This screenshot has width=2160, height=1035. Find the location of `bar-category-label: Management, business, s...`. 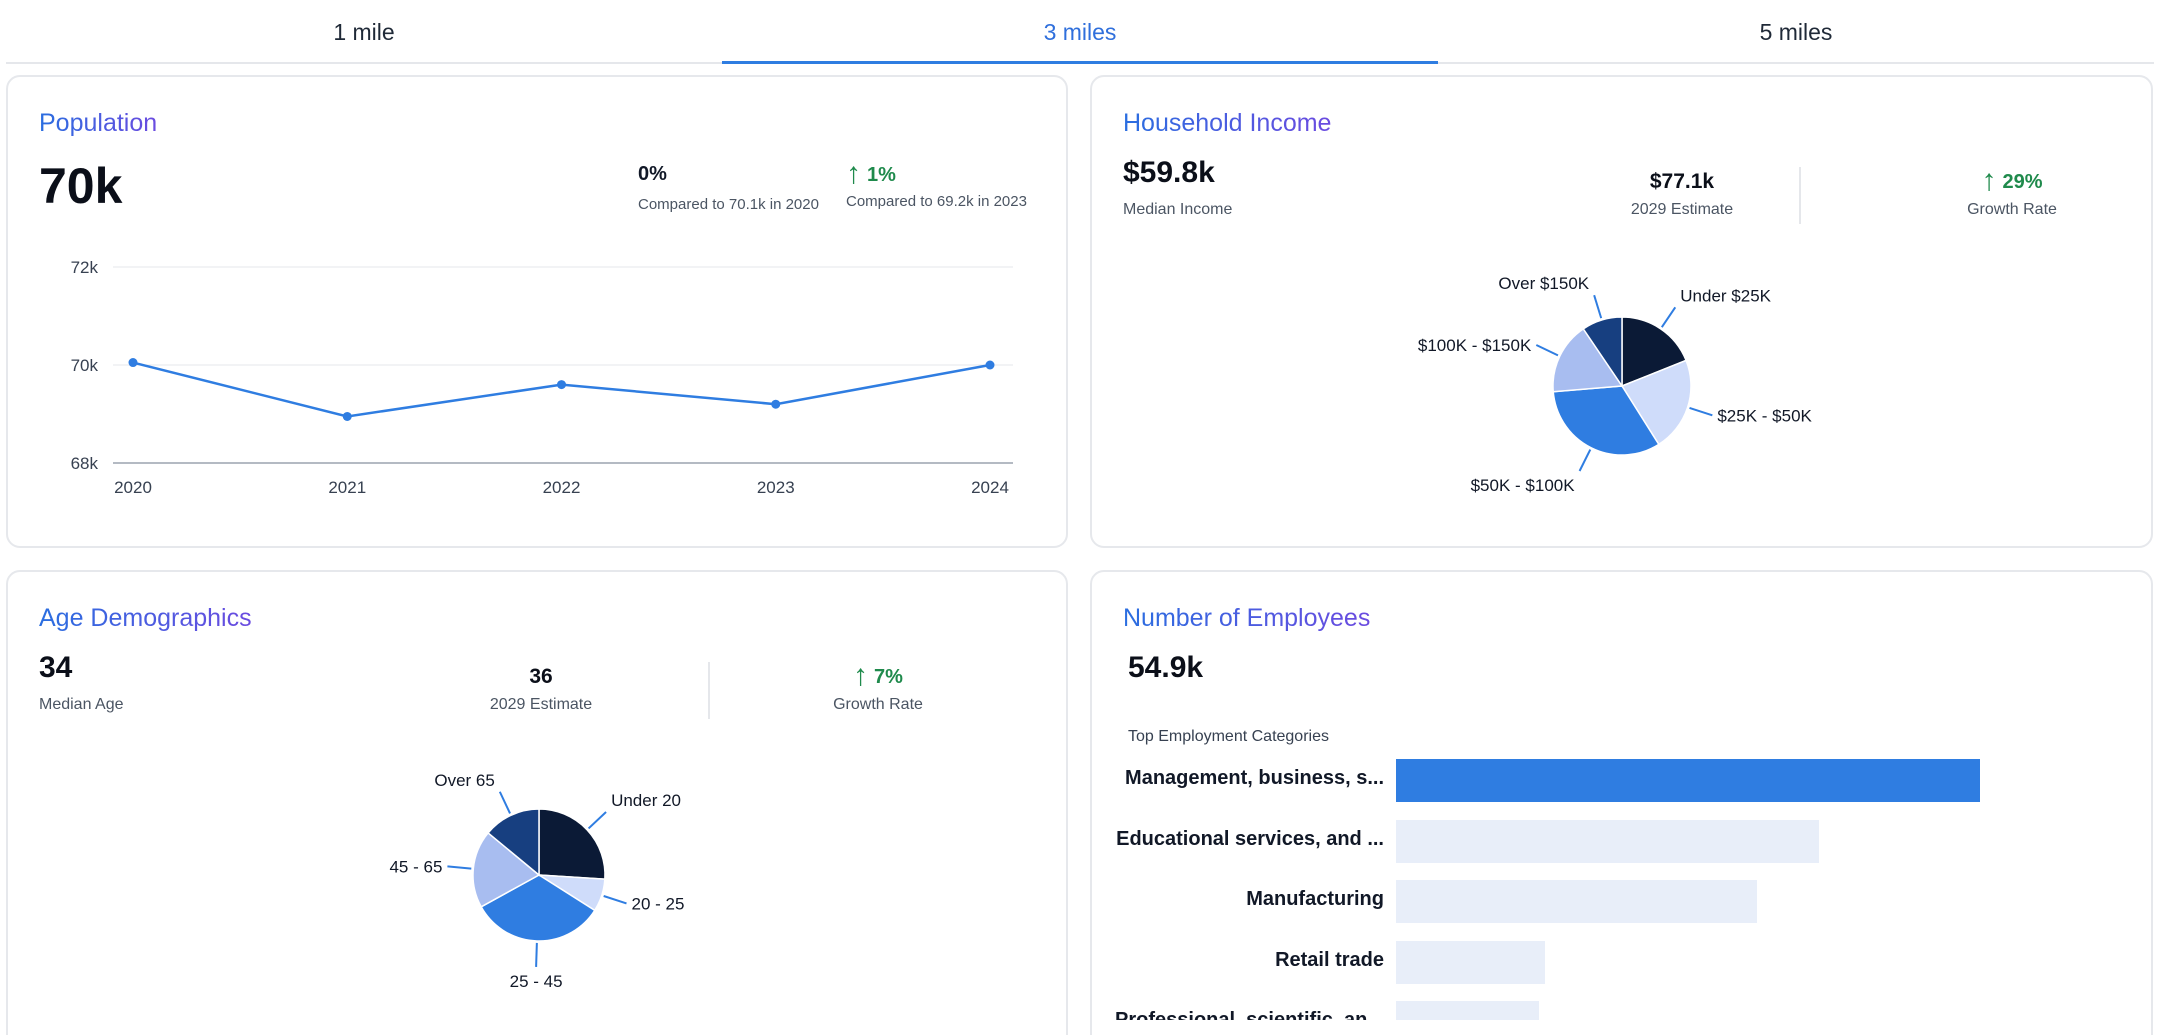

bar-category-label: Management, business, s... is located at coordinates (1254, 778).